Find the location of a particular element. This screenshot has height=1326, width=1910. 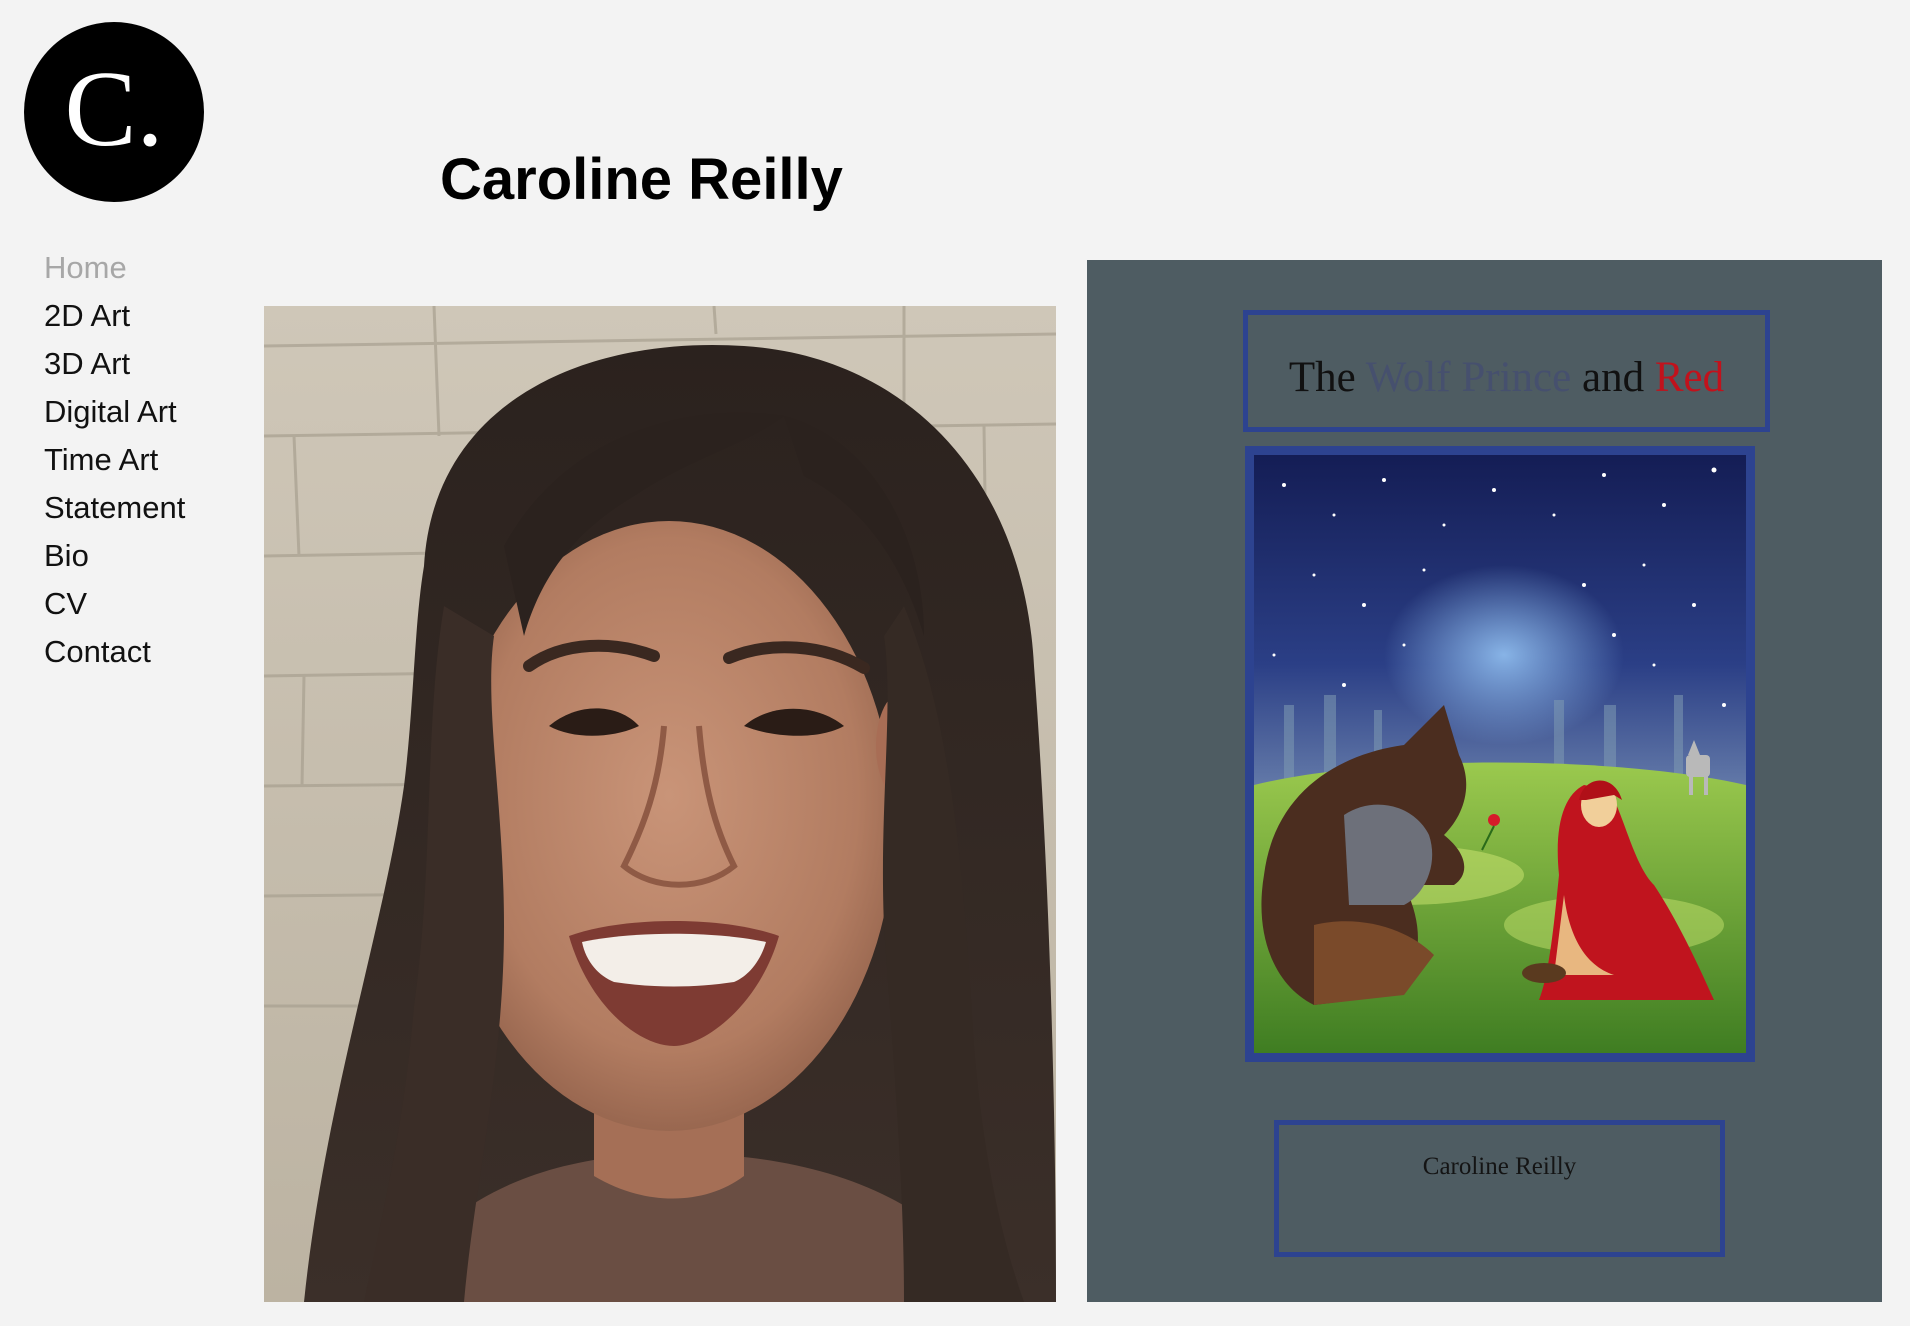

nav-item-3d-art: 3D Art is located at coordinates (114, 368).